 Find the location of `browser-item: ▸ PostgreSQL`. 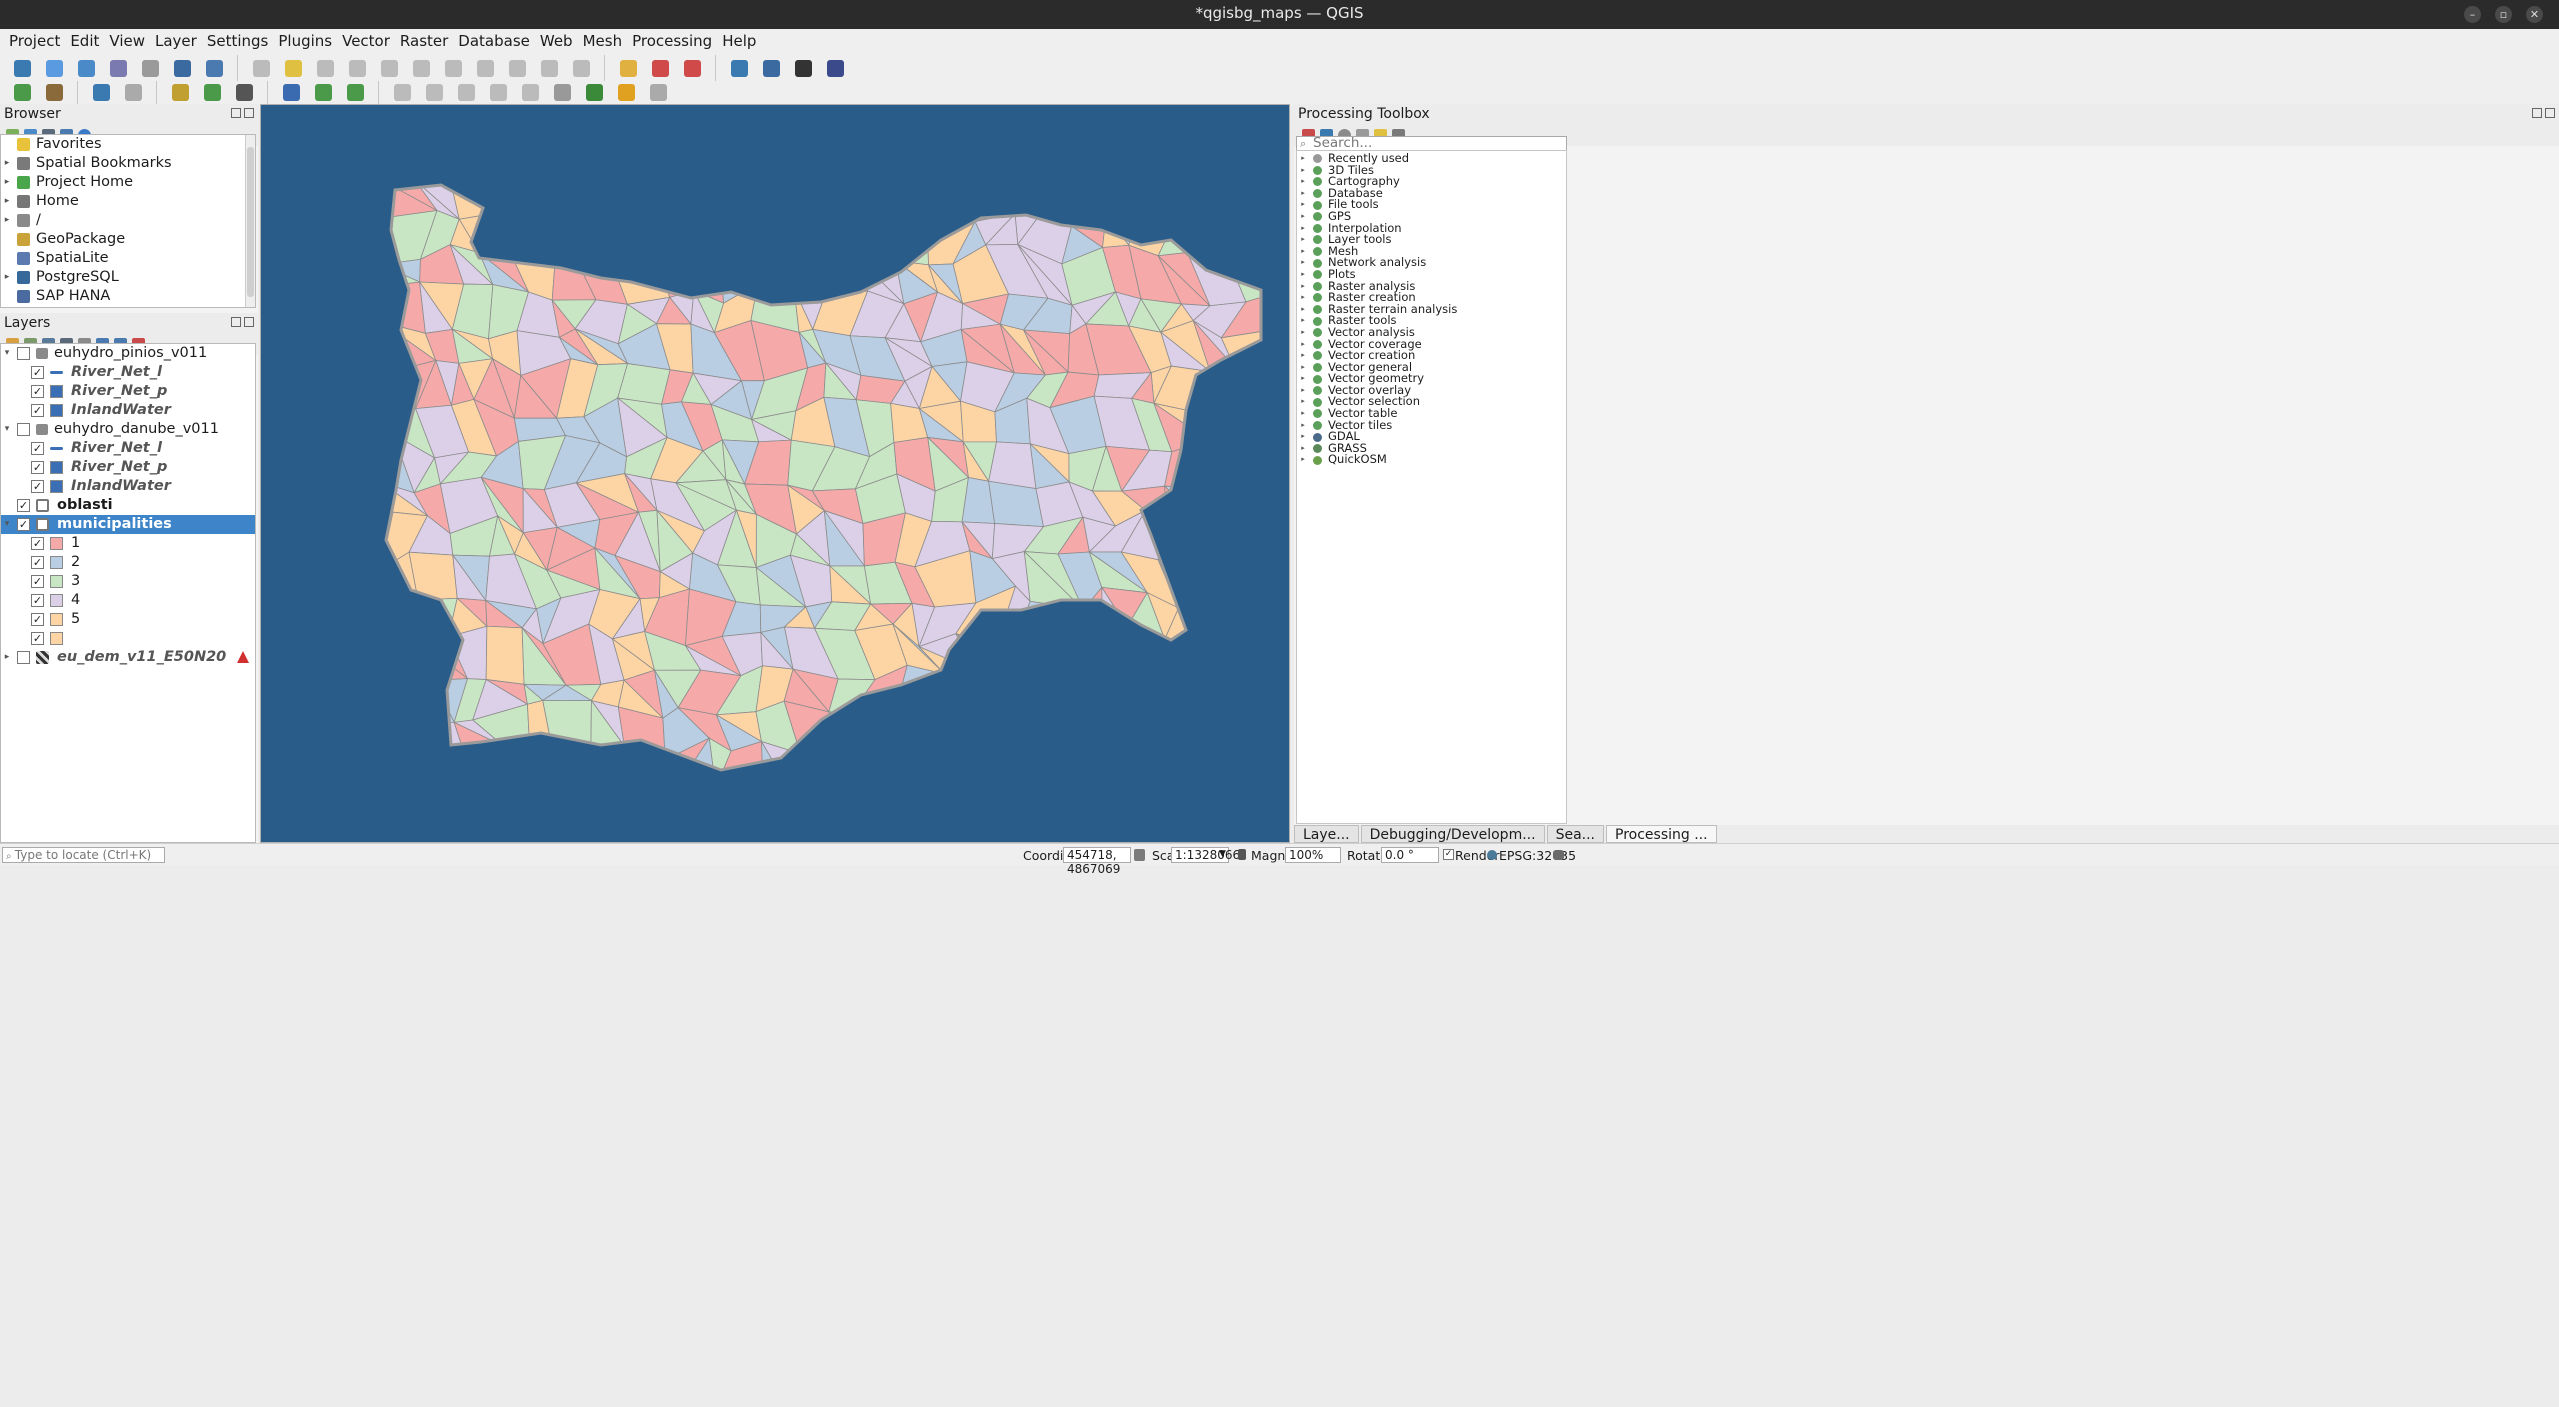

browser-item: ▸ PostgreSQL is located at coordinates (128, 277).